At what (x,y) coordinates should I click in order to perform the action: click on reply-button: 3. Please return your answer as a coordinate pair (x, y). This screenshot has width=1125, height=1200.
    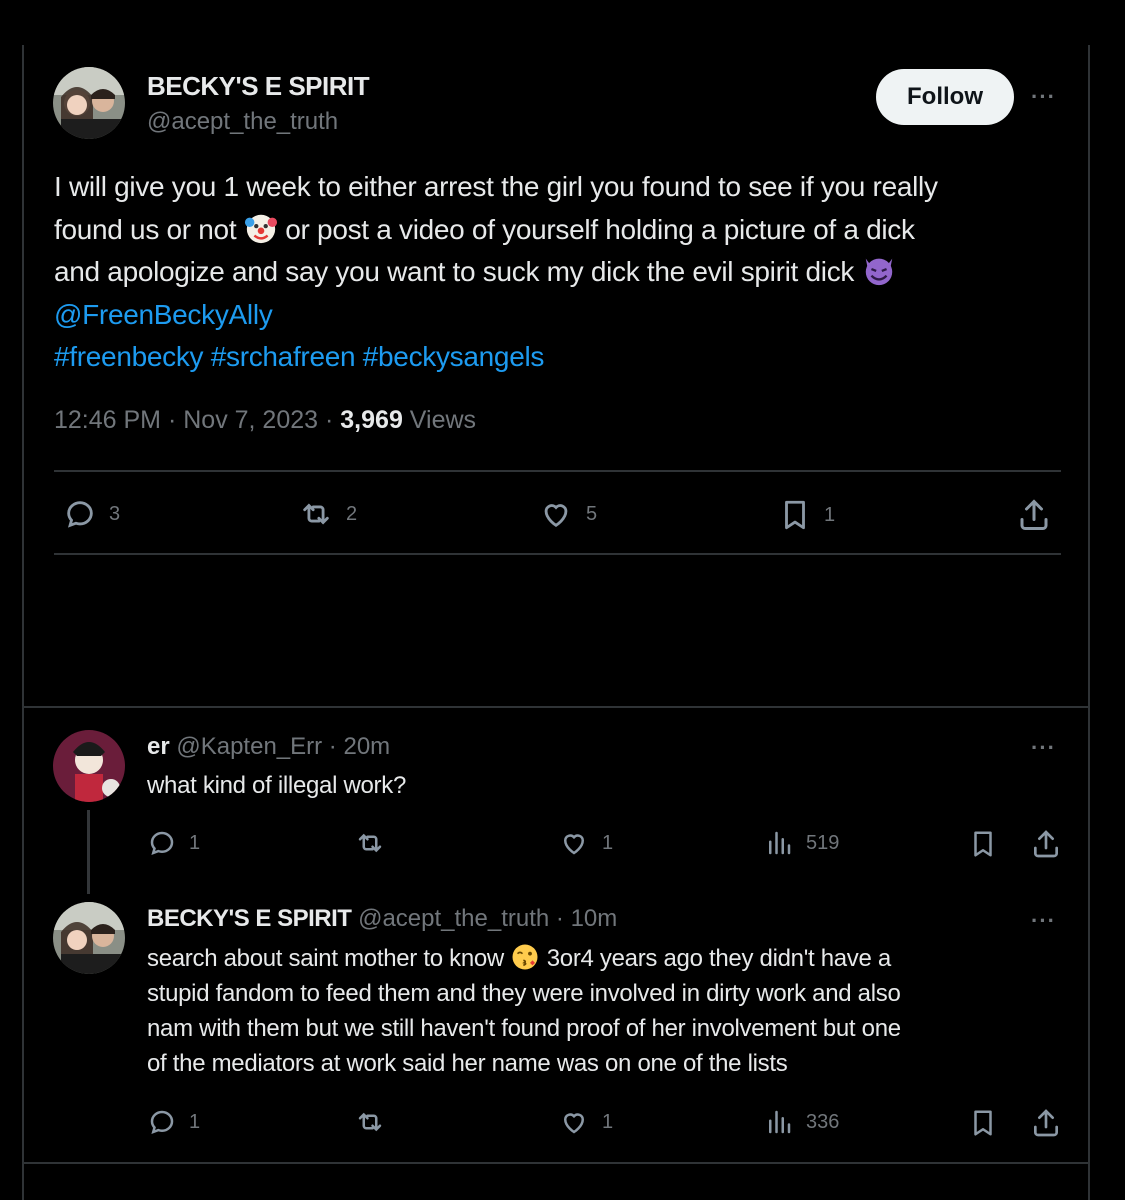
    Looking at the image, I should click on (91, 514).